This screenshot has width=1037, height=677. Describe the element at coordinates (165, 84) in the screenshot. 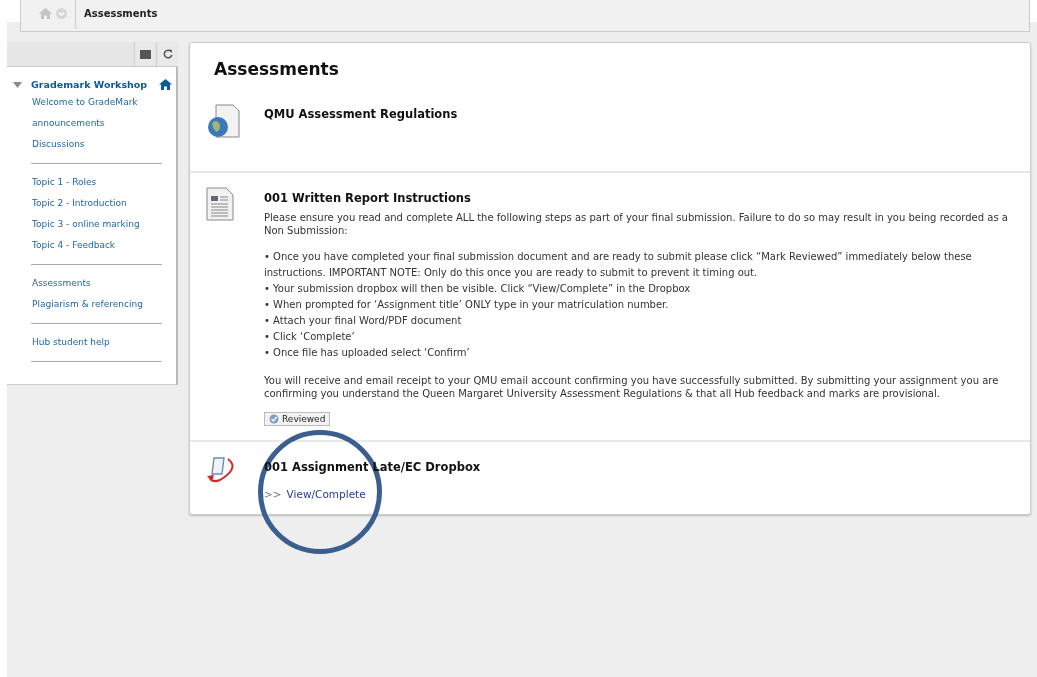

I see `home-icon` at that location.